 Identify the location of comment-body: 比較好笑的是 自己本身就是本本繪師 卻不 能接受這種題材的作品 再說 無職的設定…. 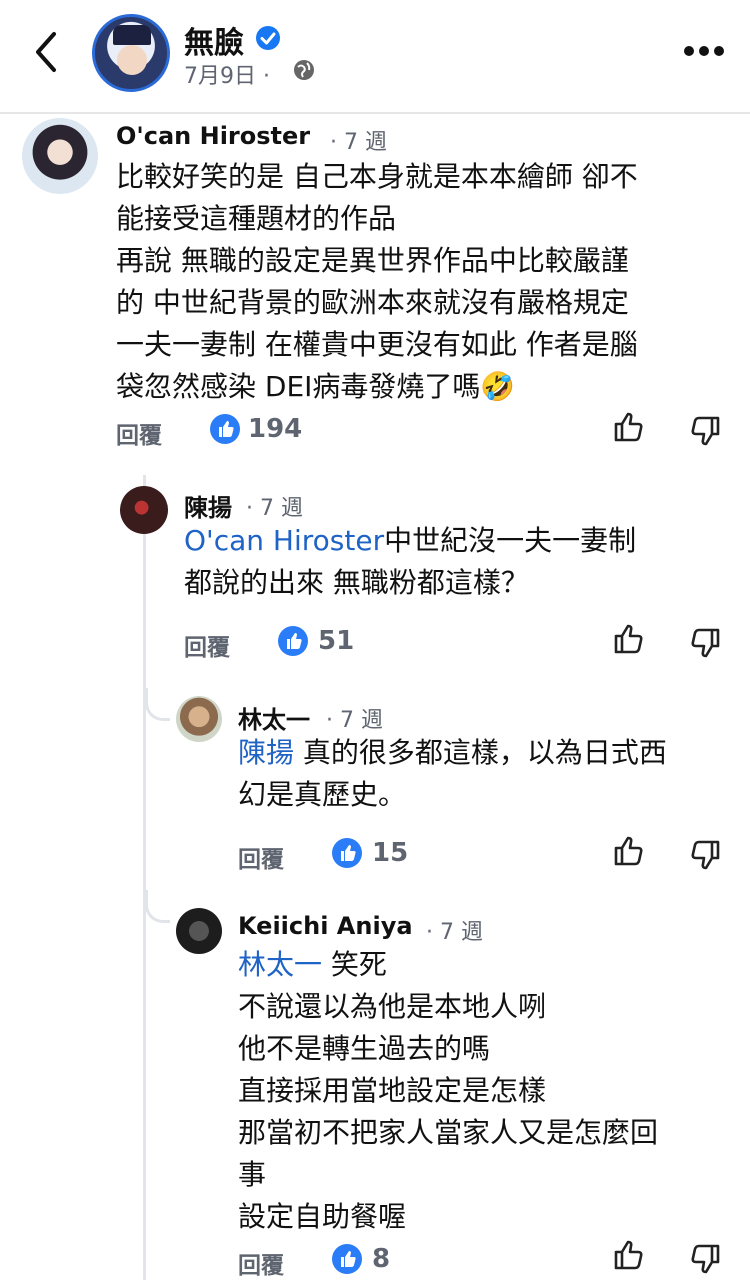
(377, 281).